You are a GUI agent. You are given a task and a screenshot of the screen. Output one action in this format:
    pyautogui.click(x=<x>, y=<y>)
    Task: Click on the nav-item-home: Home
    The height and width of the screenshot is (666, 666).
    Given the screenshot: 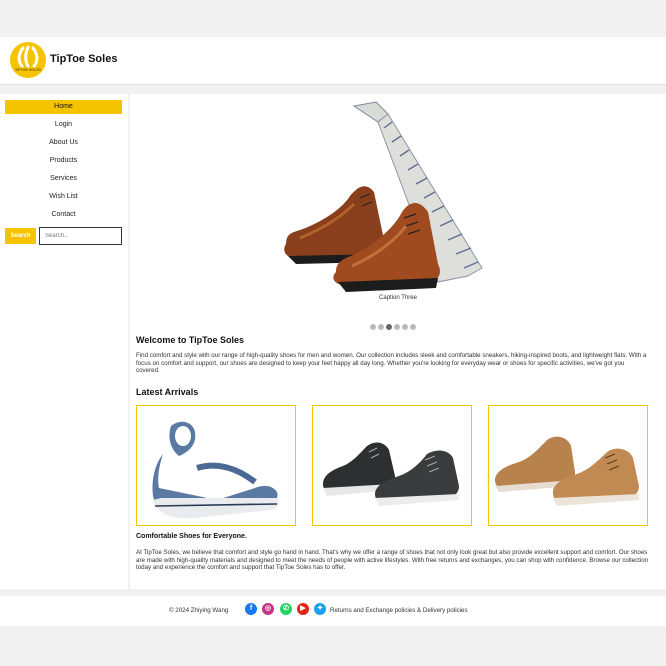 What is the action you would take?
    pyautogui.click(x=63, y=107)
    